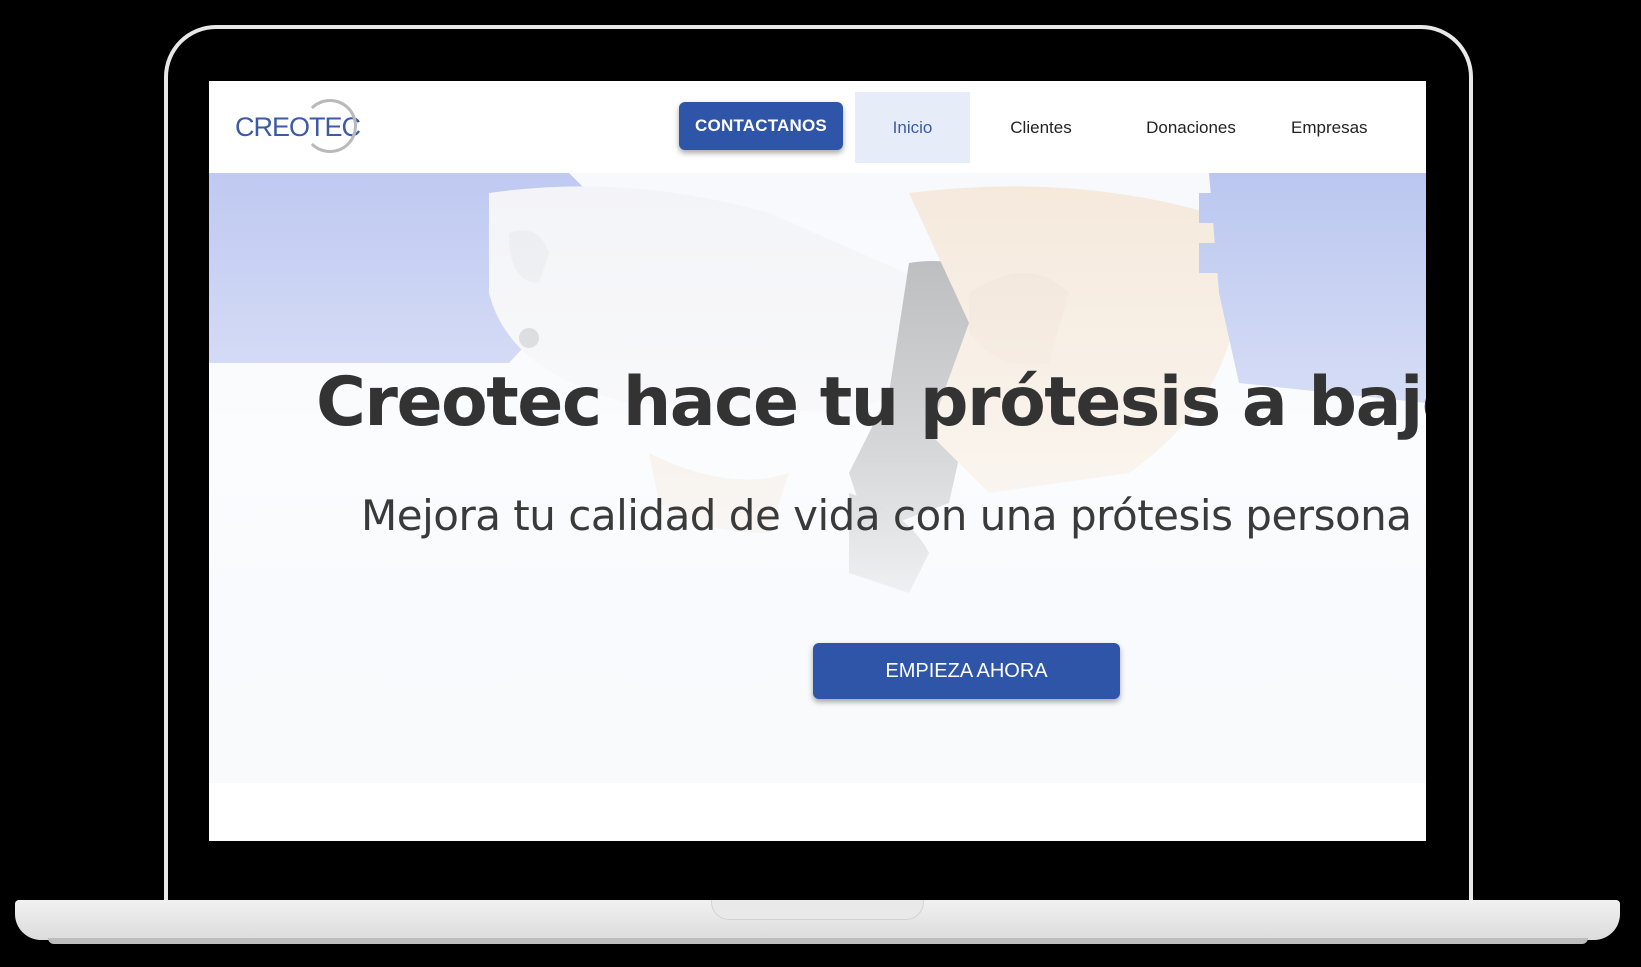  Describe the element at coordinates (330, 126) in the screenshot. I see `logo-ring-icon` at that location.